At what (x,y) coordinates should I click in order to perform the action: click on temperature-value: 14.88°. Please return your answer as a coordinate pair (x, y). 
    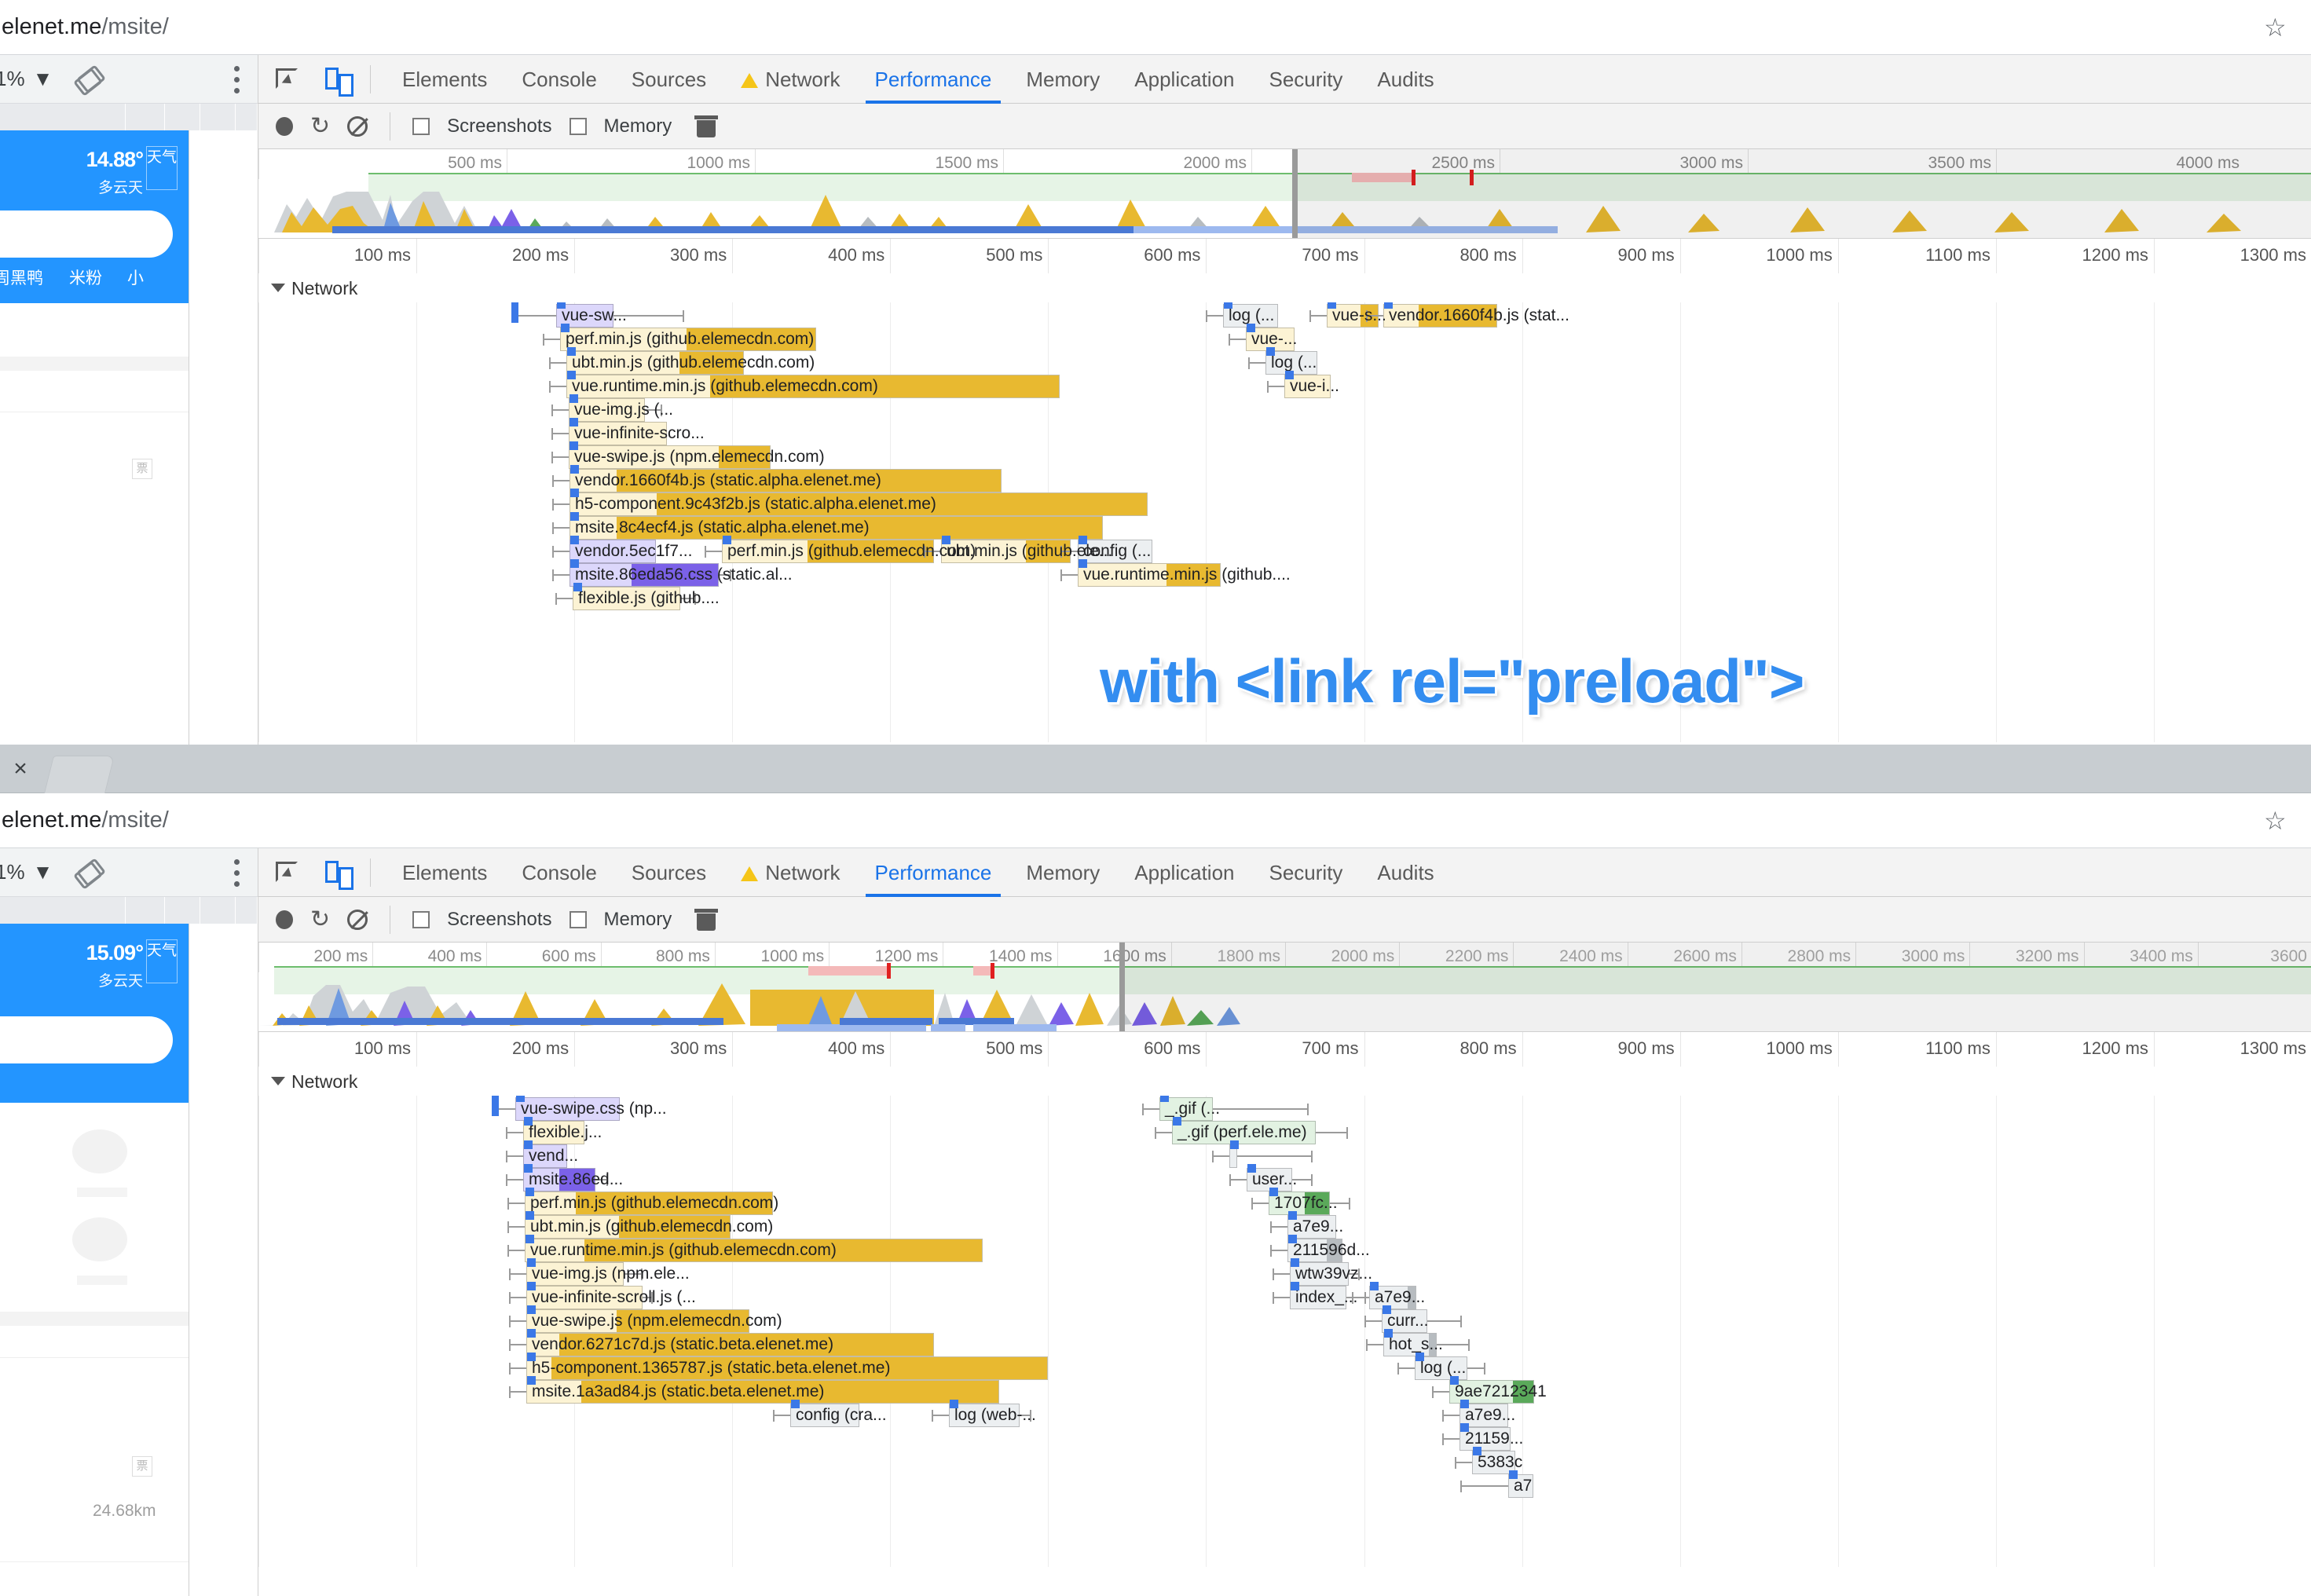
    Looking at the image, I should click on (115, 159).